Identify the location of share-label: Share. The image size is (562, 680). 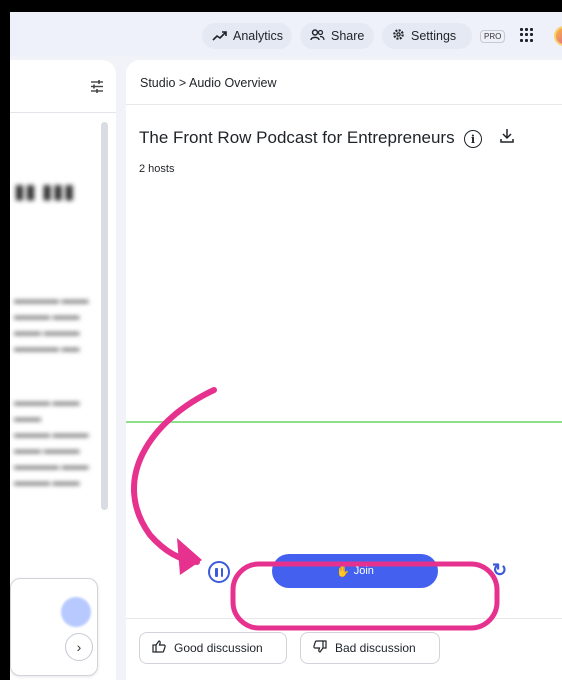
(348, 36).